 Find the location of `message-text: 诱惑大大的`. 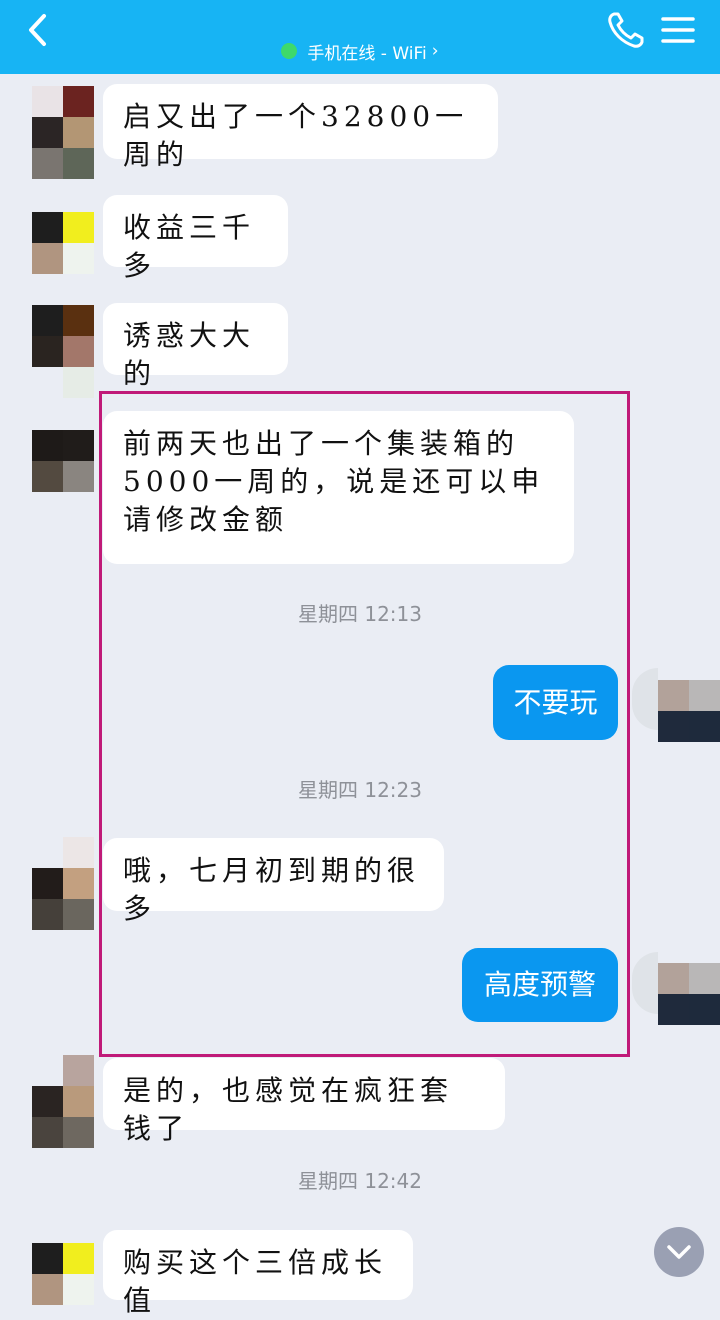

message-text: 诱惑大大的 is located at coordinates (189, 354).